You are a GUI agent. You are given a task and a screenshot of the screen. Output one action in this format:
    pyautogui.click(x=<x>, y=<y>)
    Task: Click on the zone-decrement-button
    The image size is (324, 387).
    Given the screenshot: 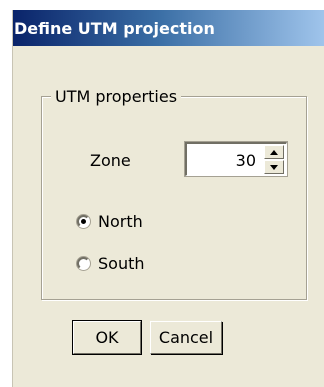 What is the action you would take?
    pyautogui.click(x=274, y=167)
    